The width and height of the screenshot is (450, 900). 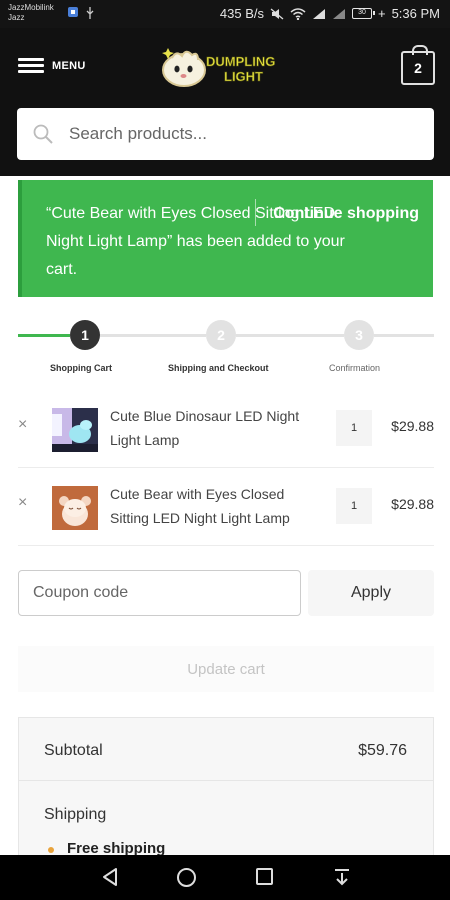 What do you see at coordinates (31, 66) in the screenshot?
I see `hamburger-icon` at bounding box center [31, 66].